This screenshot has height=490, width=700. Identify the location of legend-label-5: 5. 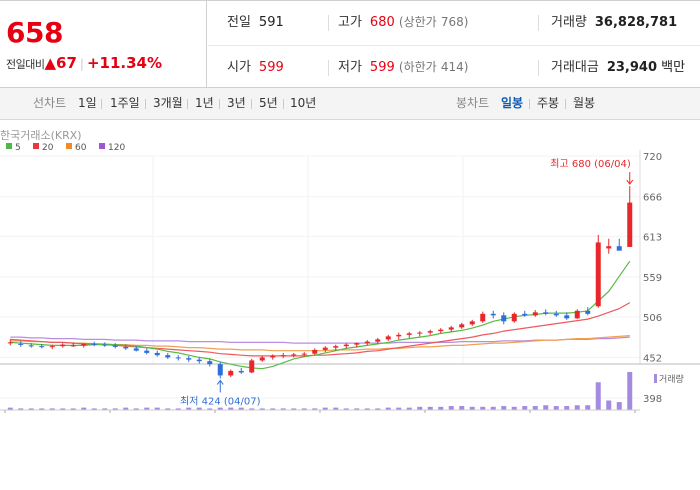
(18, 148).